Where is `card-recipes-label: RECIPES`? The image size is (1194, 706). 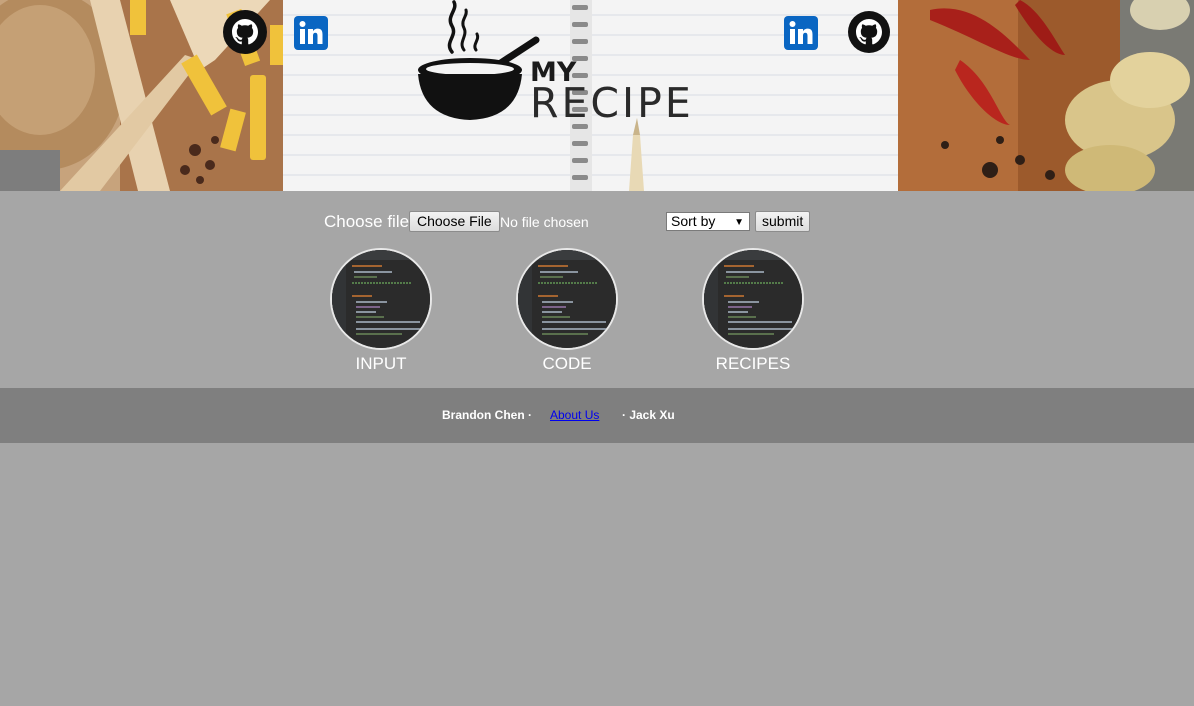 card-recipes-label: RECIPES is located at coordinates (753, 363).